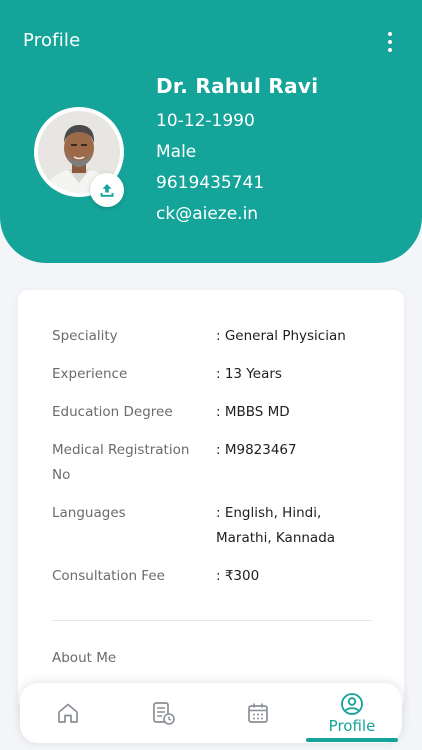  What do you see at coordinates (176, 152) in the screenshot?
I see `gender: Male` at bounding box center [176, 152].